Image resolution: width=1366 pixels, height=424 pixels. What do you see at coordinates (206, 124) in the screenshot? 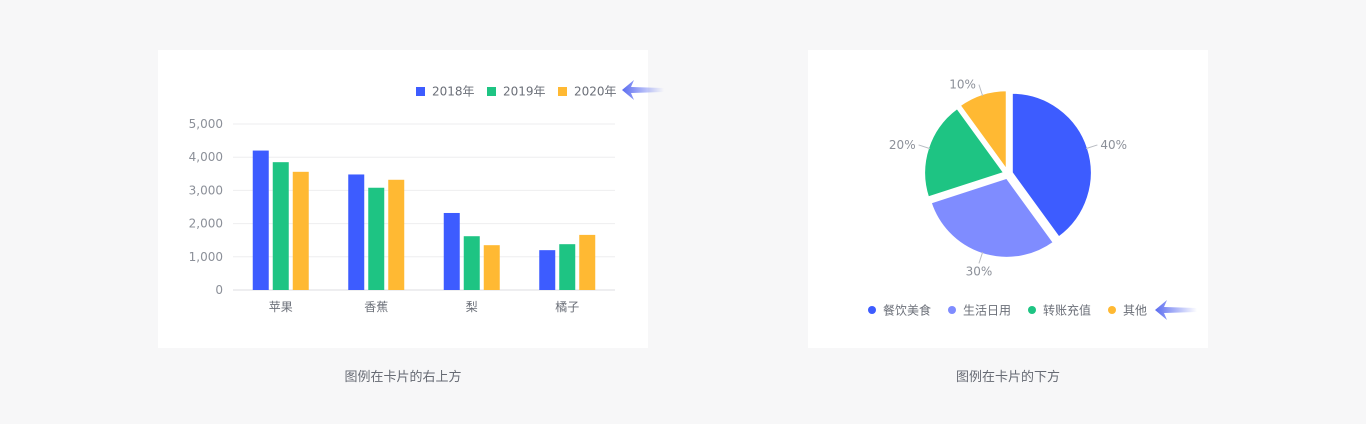
I see `y-tick-label: 5,000` at bounding box center [206, 124].